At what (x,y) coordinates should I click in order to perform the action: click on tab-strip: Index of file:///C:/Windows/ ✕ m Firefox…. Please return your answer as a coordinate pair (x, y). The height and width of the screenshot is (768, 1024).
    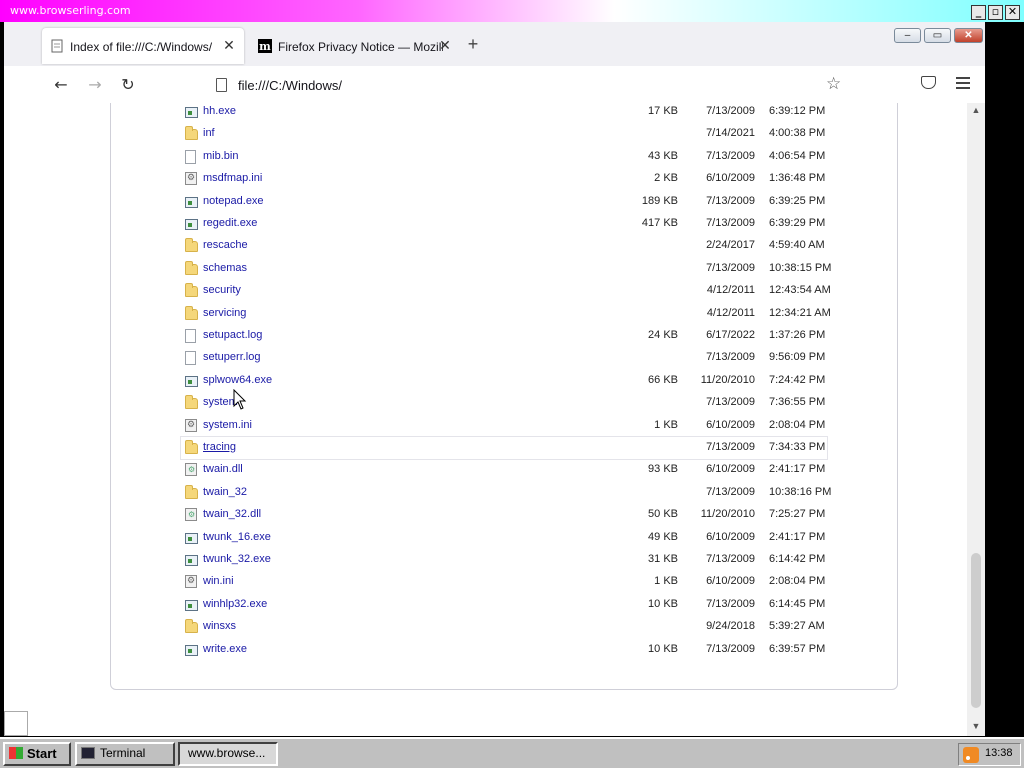
    Looking at the image, I should click on (494, 44).